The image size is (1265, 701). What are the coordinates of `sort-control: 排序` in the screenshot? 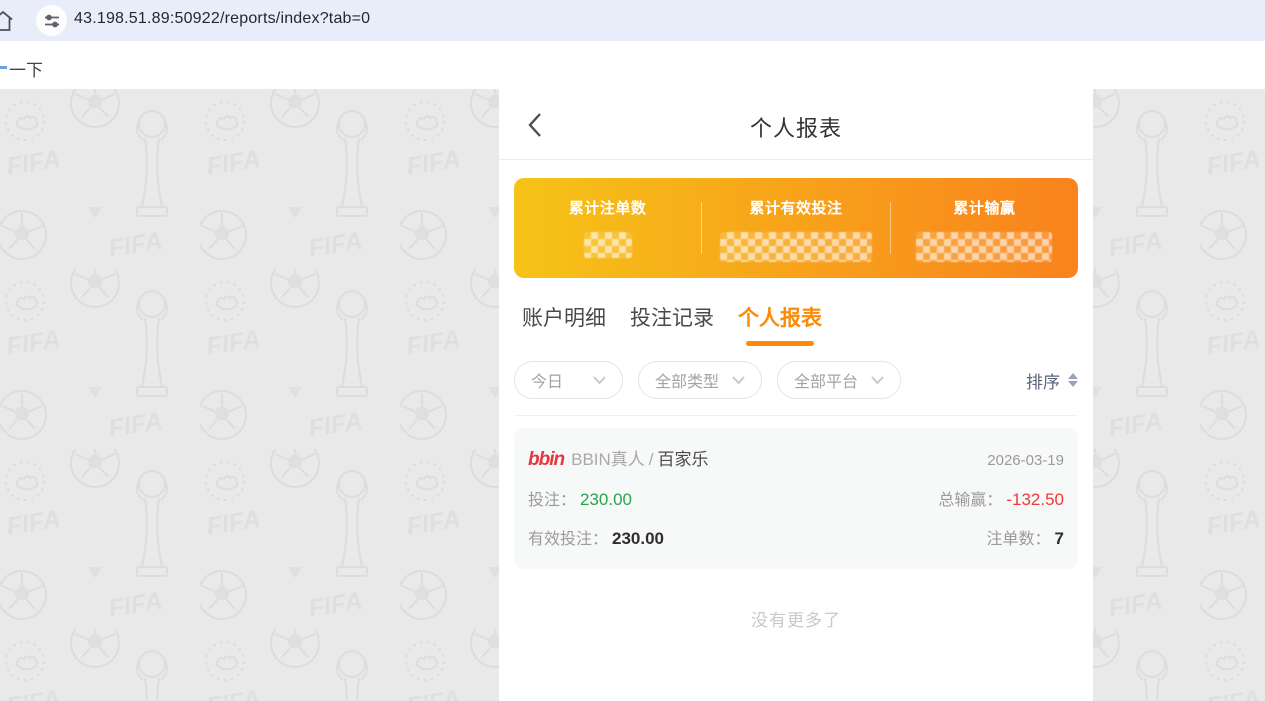 It's located at (1052, 380).